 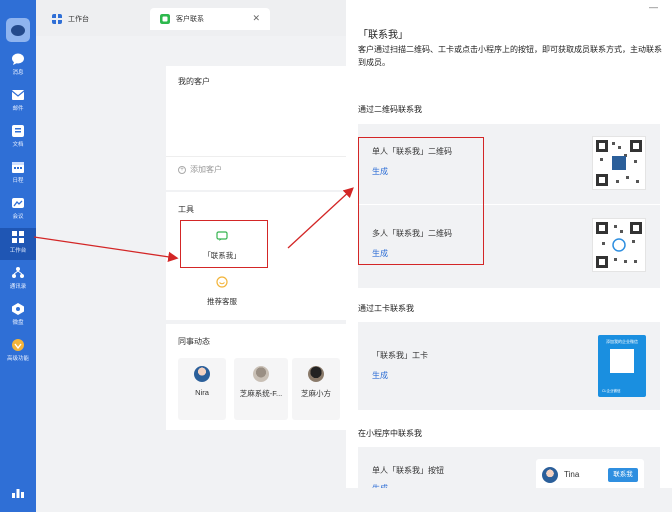 I want to click on card-text: 添加我的企业微信, so click(x=622, y=341).